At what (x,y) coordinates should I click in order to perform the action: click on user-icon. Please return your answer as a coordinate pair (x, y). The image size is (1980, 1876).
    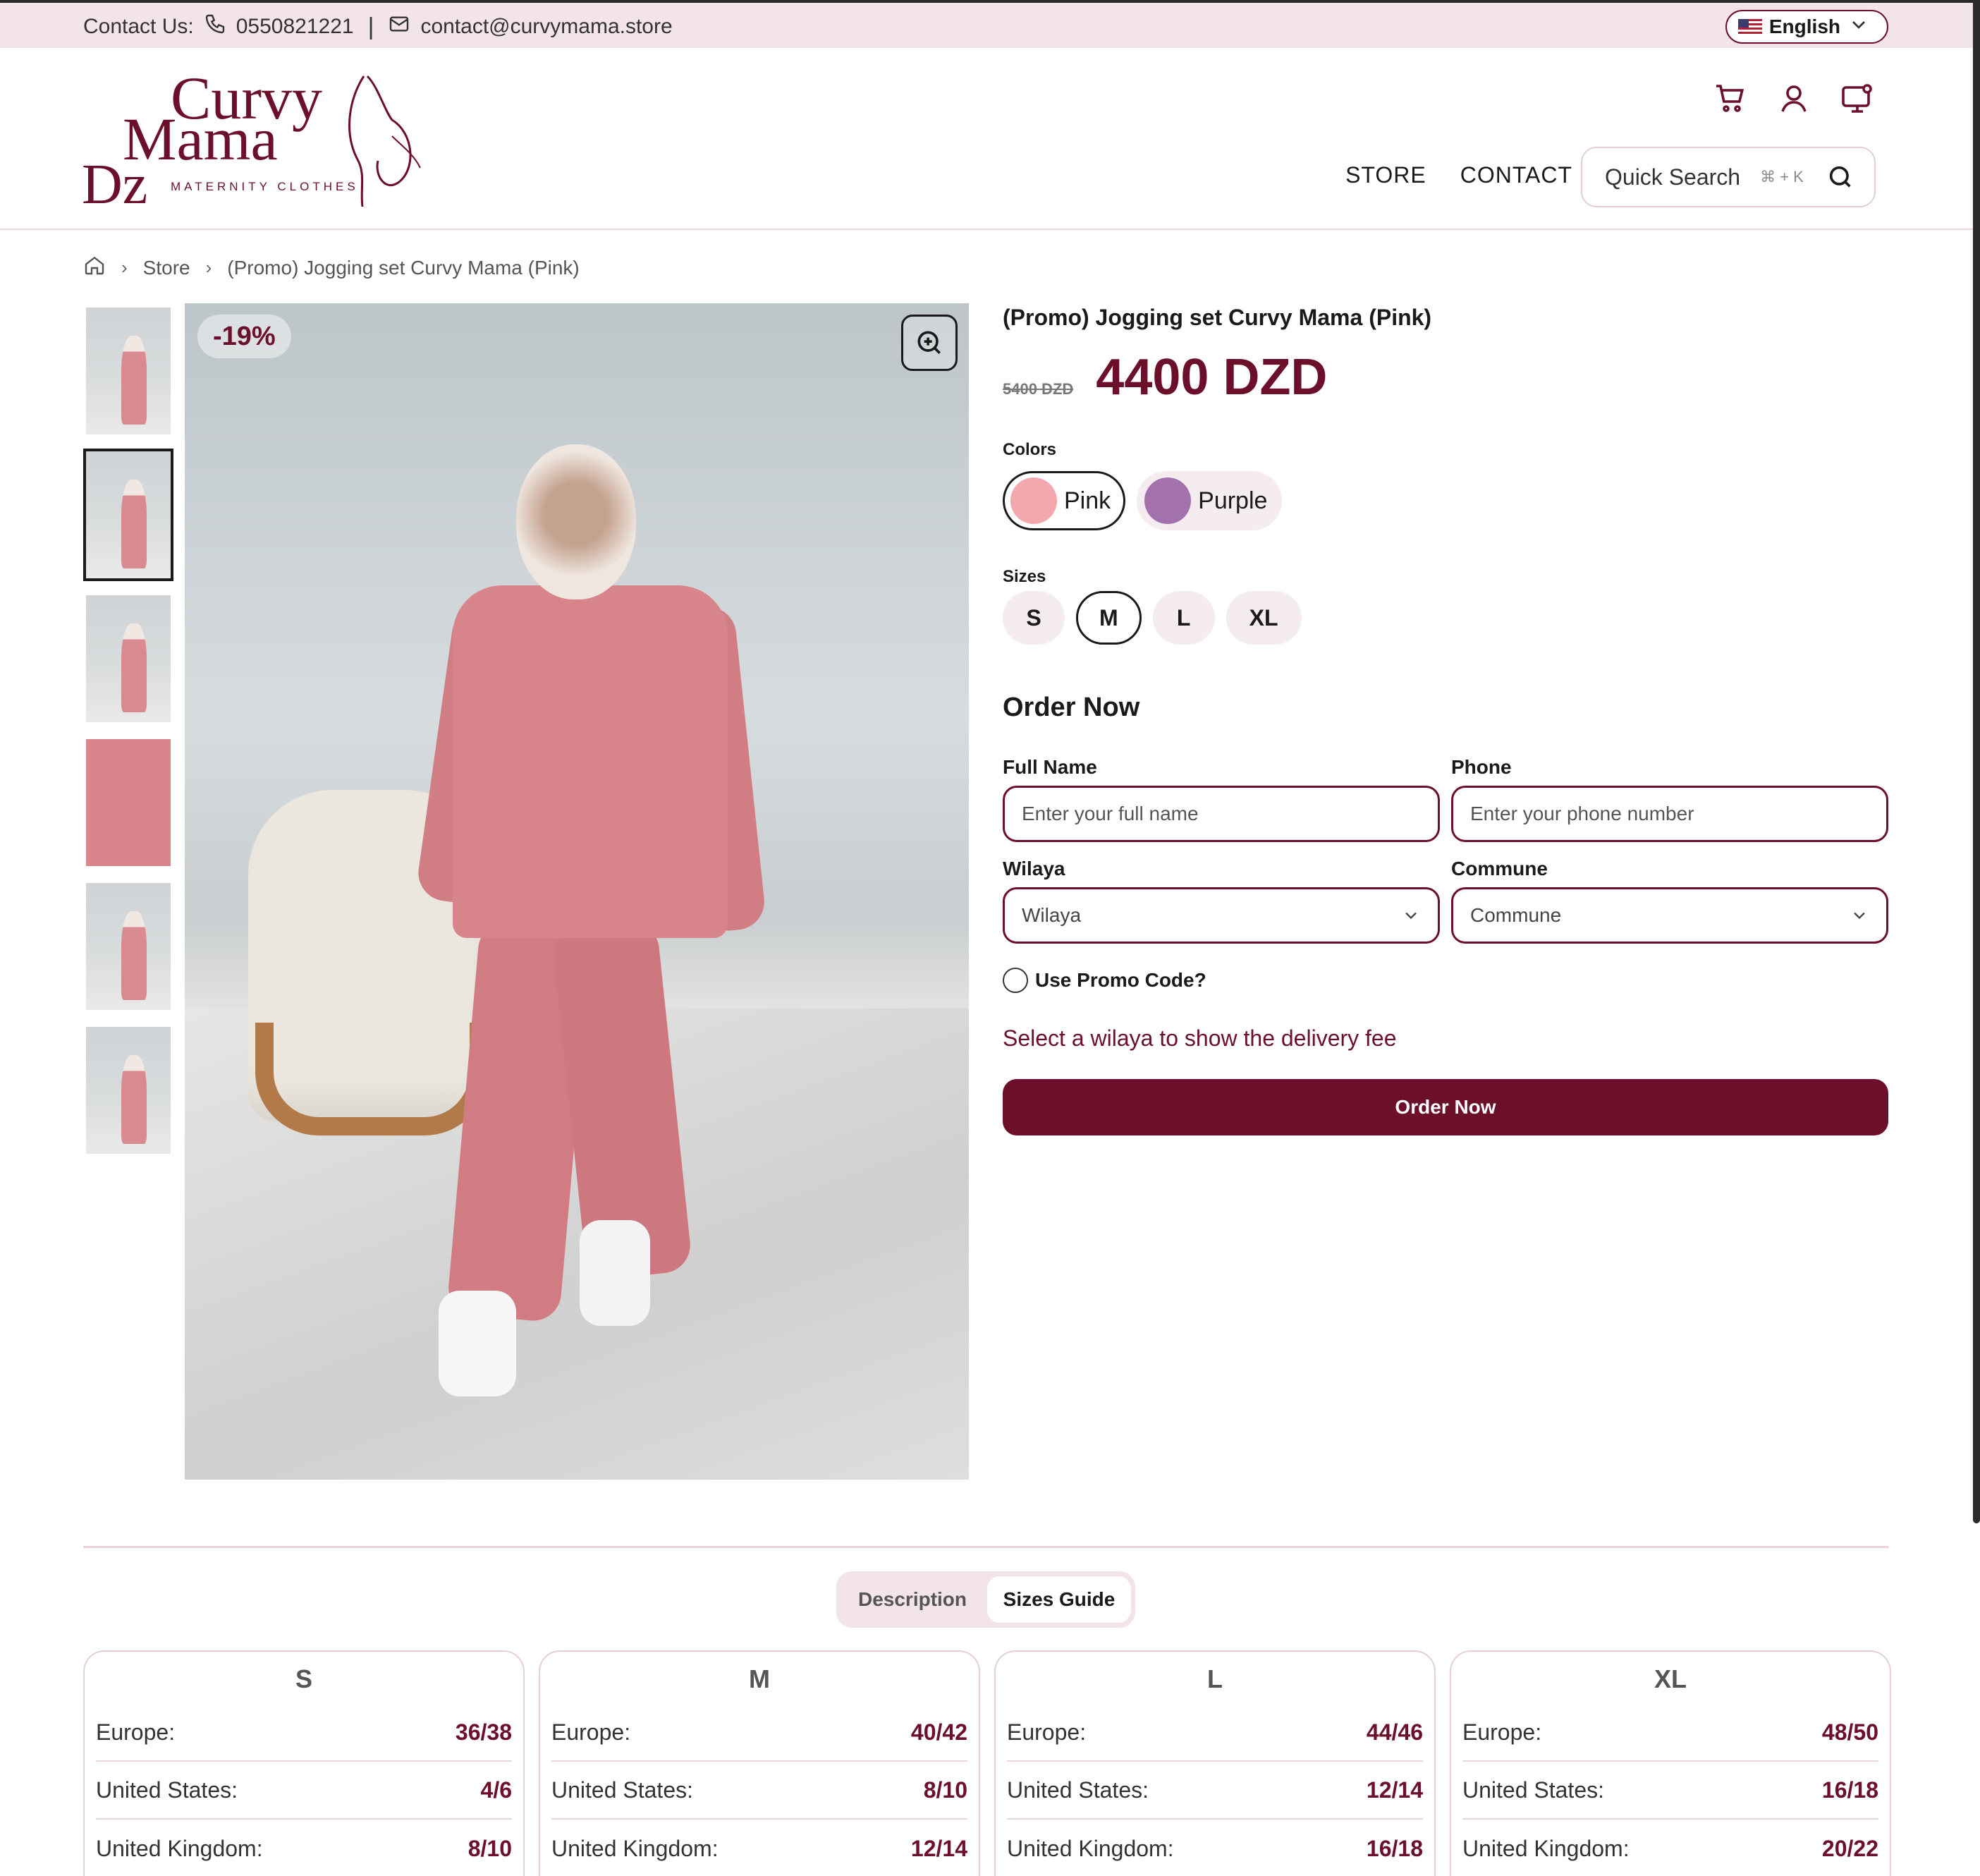
    Looking at the image, I should click on (1794, 100).